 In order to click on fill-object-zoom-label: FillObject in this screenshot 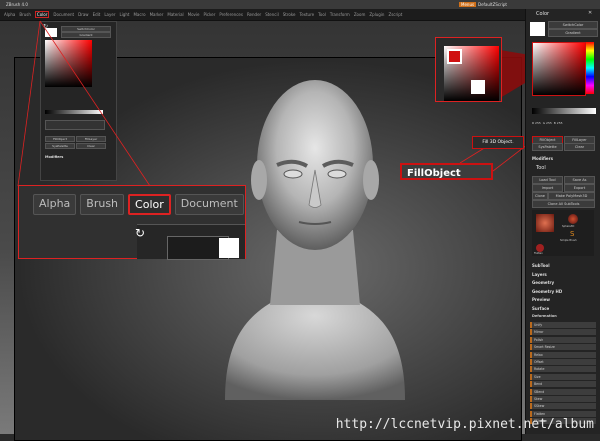, I will do `click(446, 171)`.